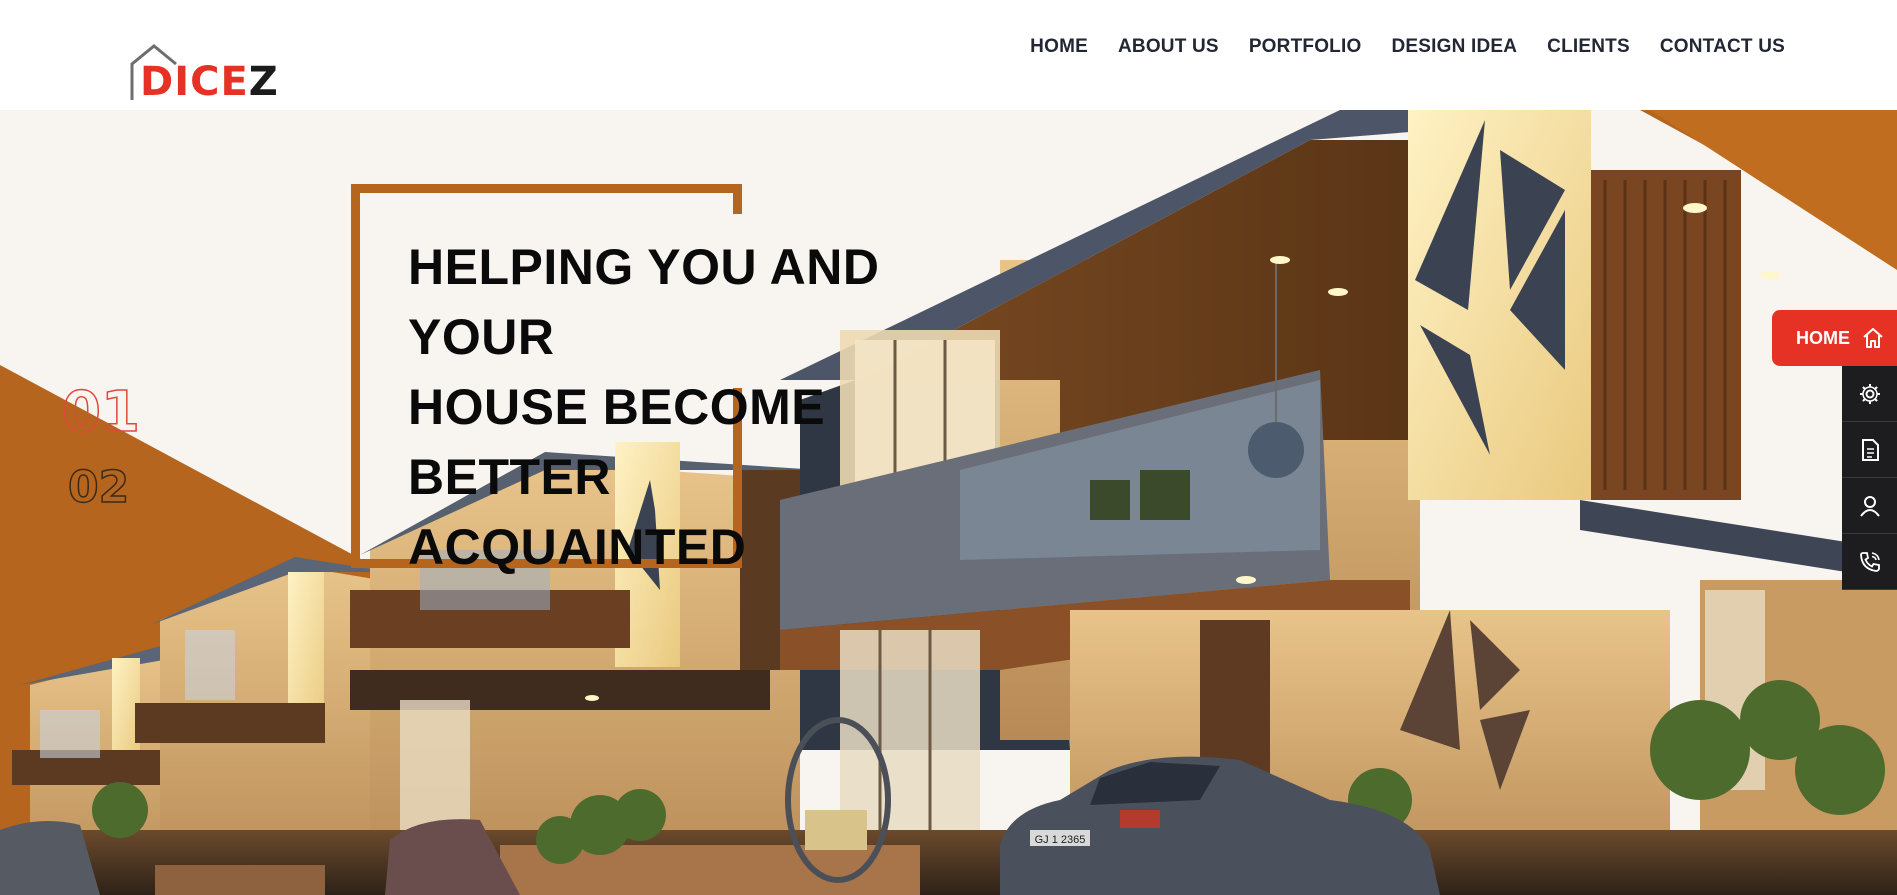  I want to click on slide-indicator-02: 02, so click(98, 487).